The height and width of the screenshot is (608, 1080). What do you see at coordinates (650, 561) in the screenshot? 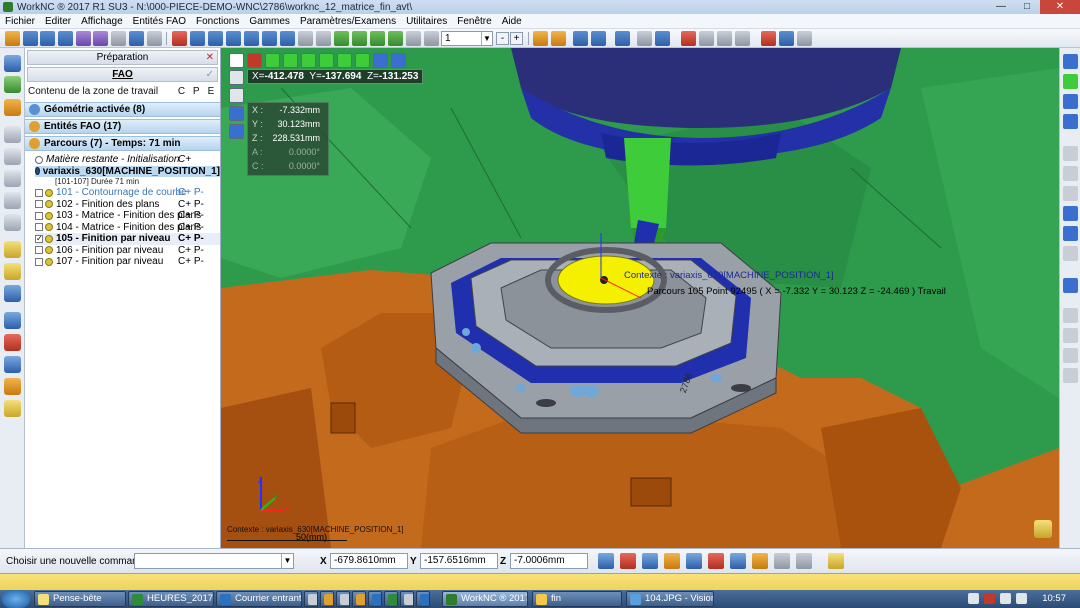
I see `snap-middle-icon` at bounding box center [650, 561].